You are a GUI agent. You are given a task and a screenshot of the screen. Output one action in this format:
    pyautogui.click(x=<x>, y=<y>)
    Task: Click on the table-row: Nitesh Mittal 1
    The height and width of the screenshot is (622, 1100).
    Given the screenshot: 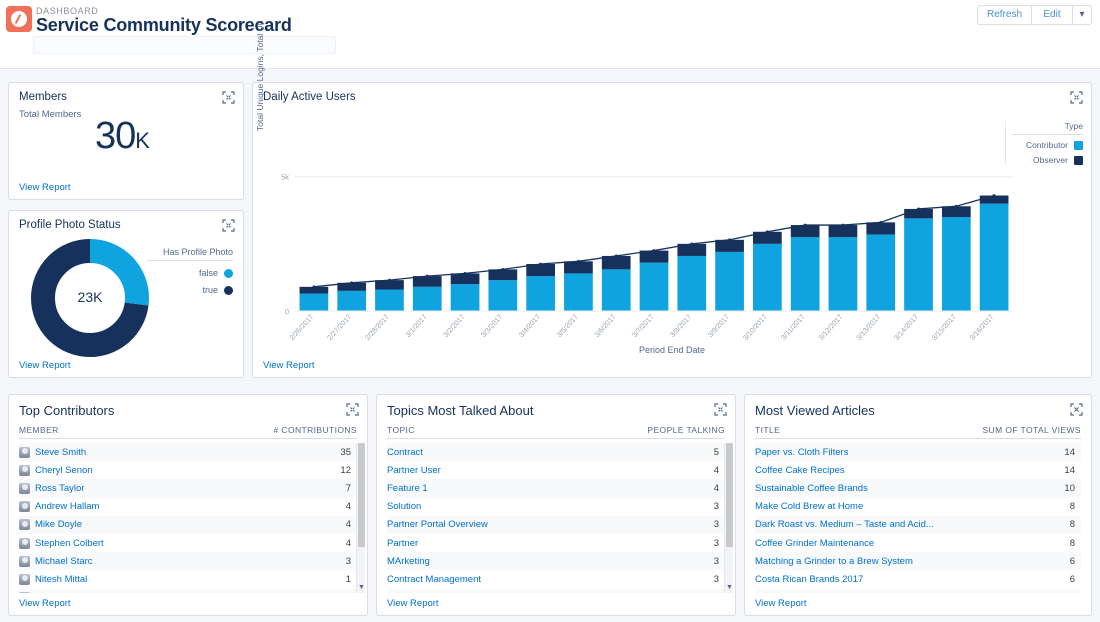 What is the action you would take?
    pyautogui.click(x=188, y=579)
    